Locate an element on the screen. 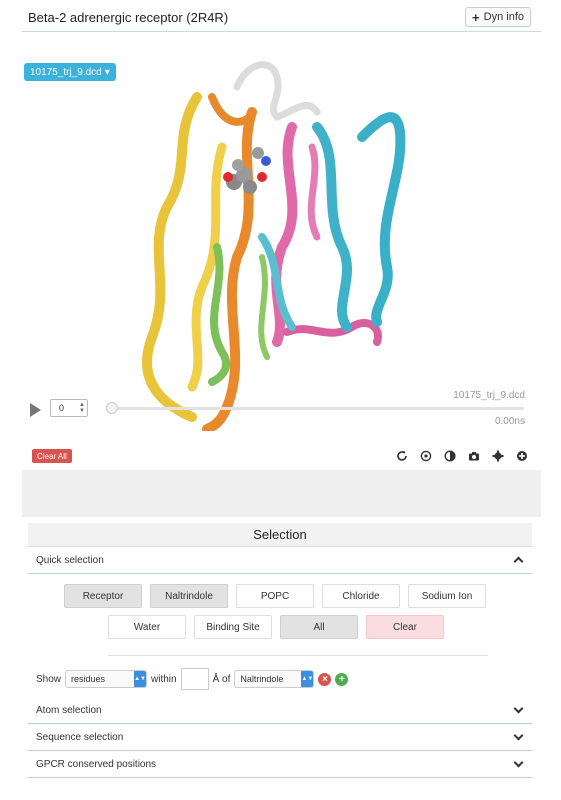 The width and height of the screenshot is (561, 800). trajectory-name-label: 10175_trj_9.dcd is located at coordinates (489, 395).